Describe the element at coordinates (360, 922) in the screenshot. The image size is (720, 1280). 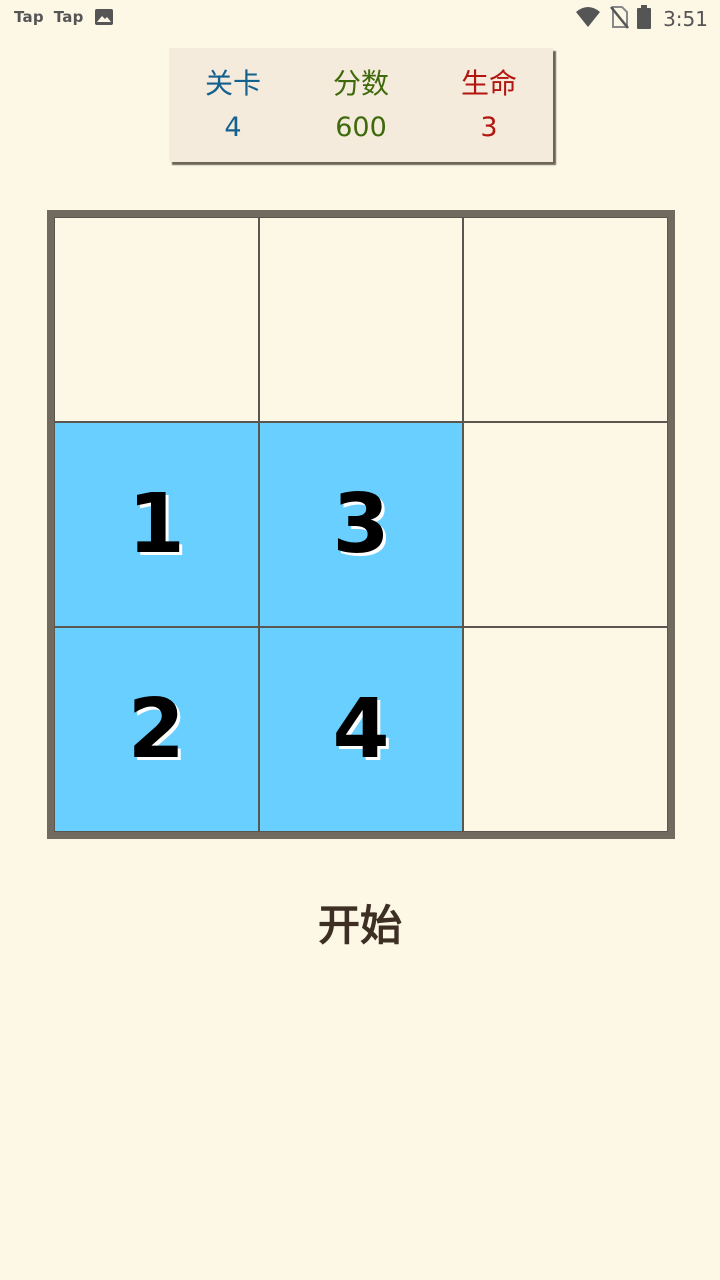
I see `start-button: 开始` at that location.